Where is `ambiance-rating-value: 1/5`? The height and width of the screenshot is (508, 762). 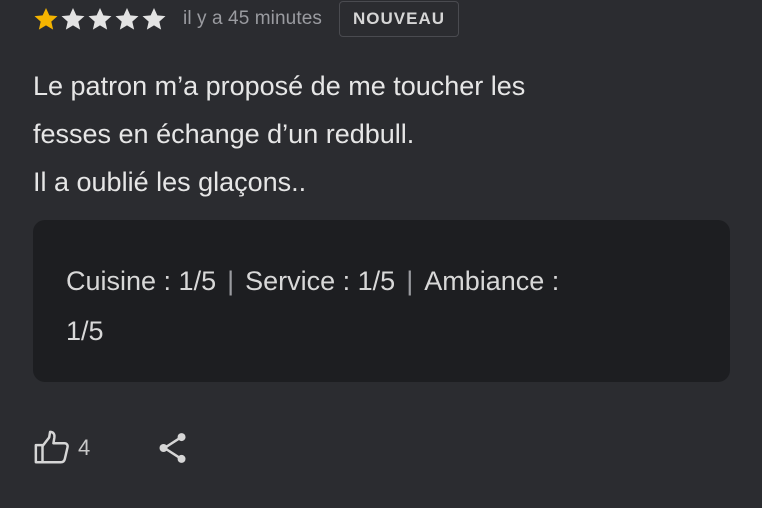
ambiance-rating-value: 1/5 is located at coordinates (85, 331).